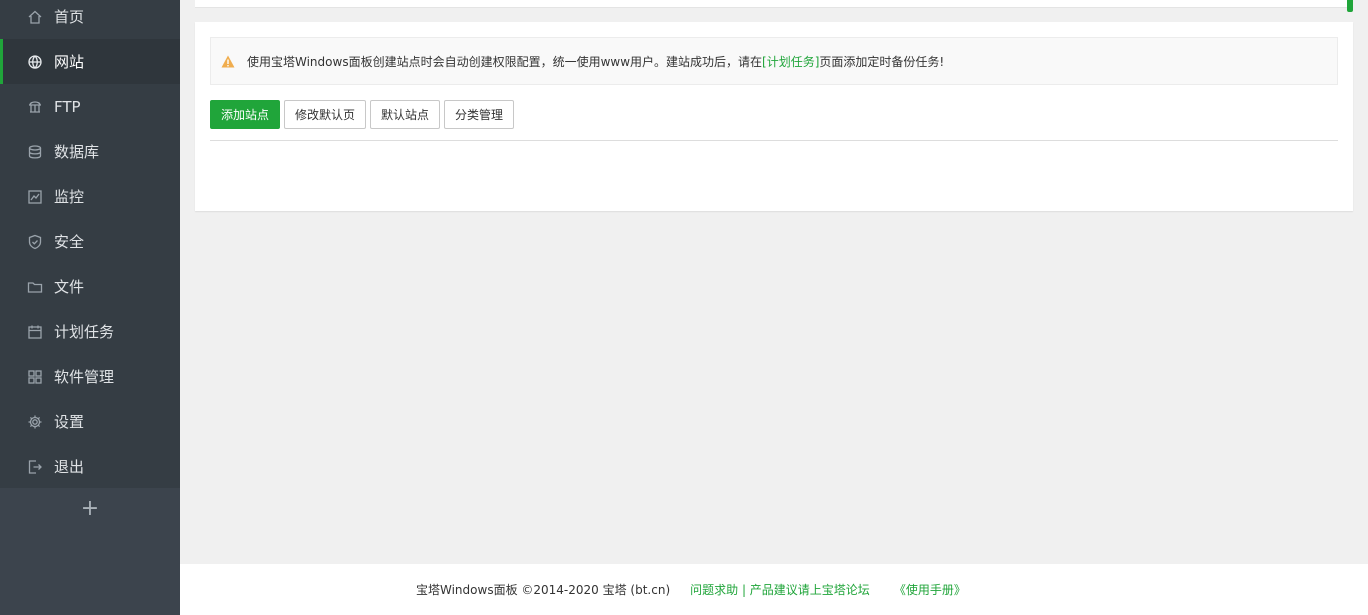  What do you see at coordinates (69, 242) in the screenshot?
I see `sidebar-item-label: 安全` at bounding box center [69, 242].